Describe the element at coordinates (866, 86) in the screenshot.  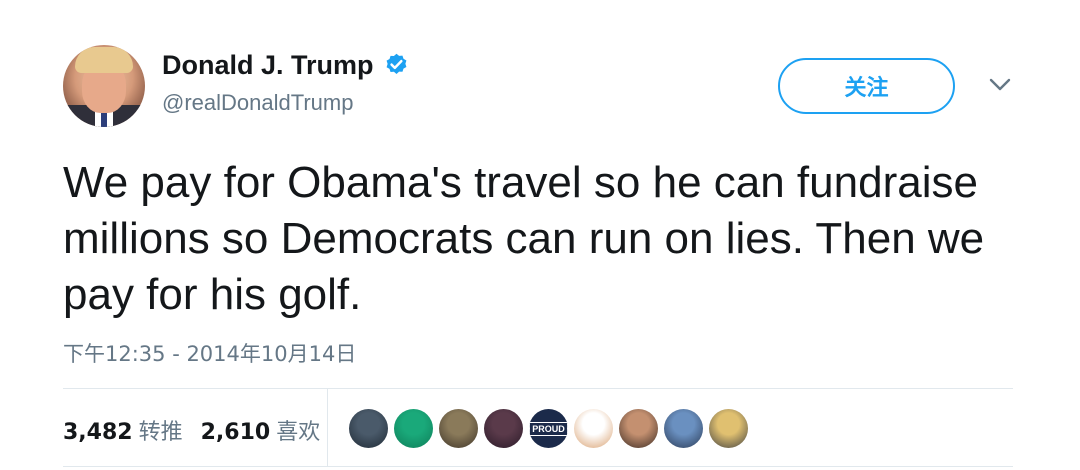
I see `follow-button: 关注` at that location.